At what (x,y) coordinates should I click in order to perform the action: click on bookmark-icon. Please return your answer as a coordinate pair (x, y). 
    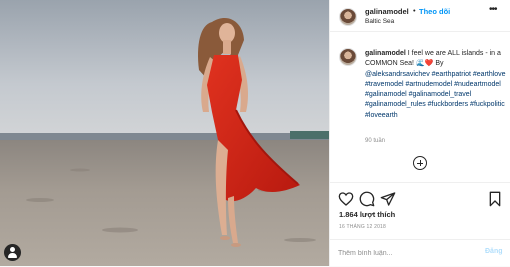
    Looking at the image, I should click on (495, 199).